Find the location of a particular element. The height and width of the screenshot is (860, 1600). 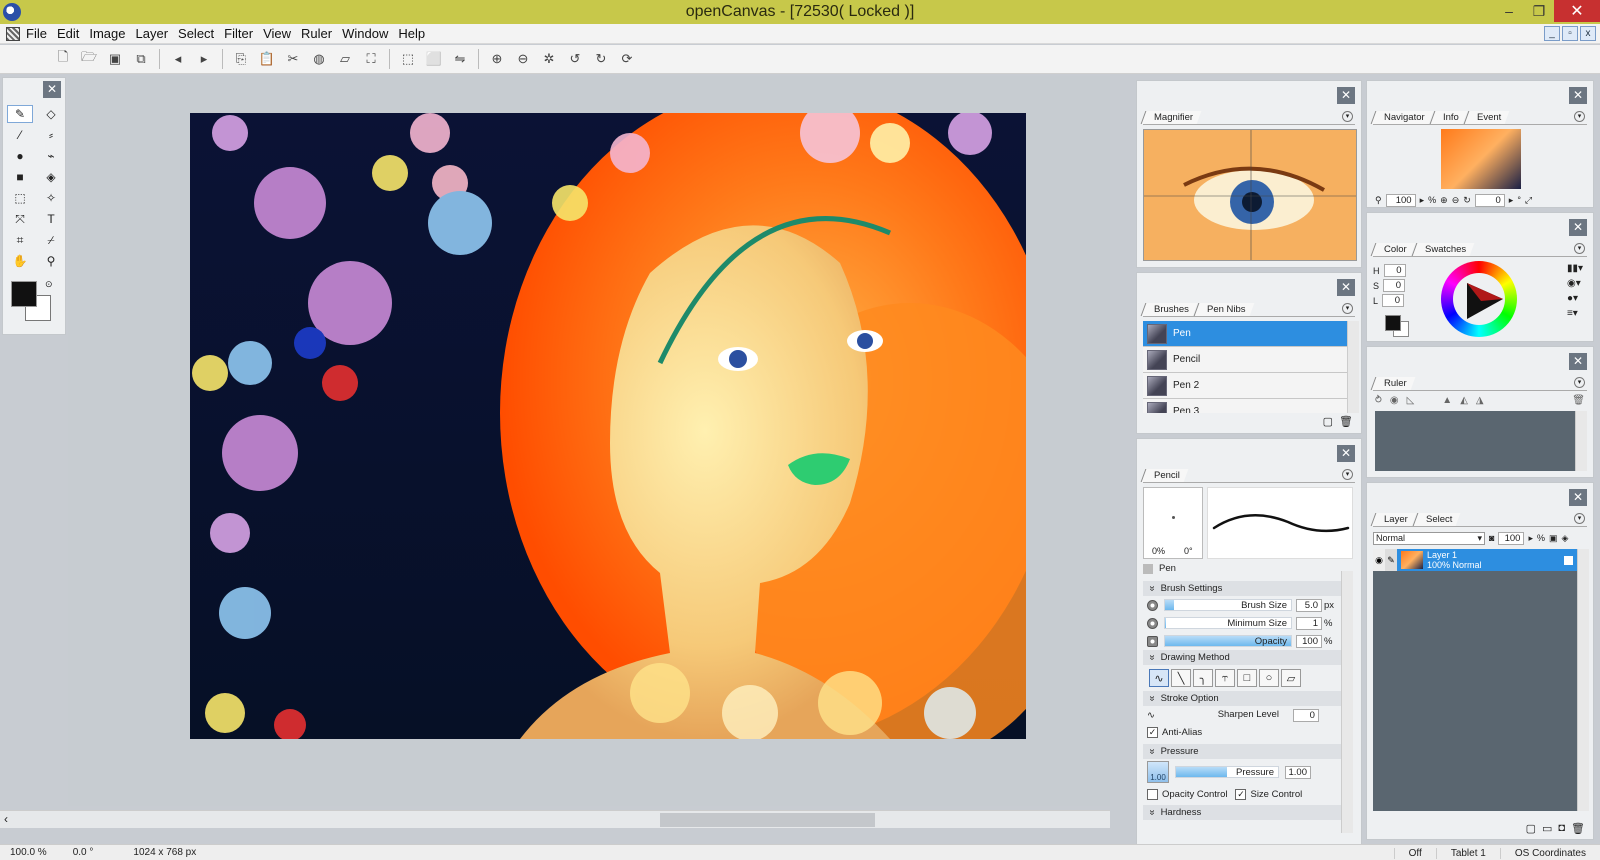

menu-view: View is located at coordinates (281, 33).